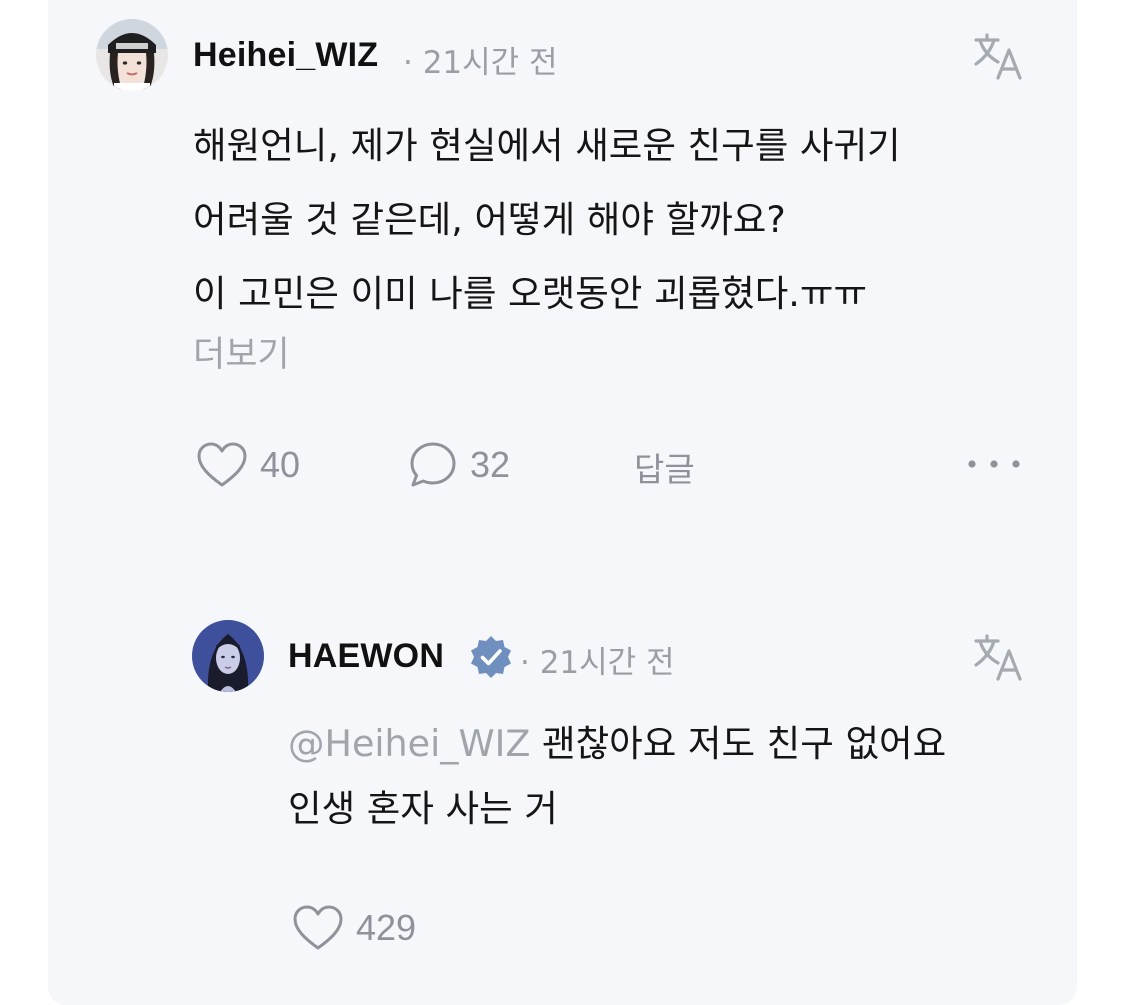 The height and width of the screenshot is (1005, 1125). What do you see at coordinates (489, 219) in the screenshot?
I see `comment-body-line-2: 어려울 것 같은데, 어떻게 해야 할까요?` at bounding box center [489, 219].